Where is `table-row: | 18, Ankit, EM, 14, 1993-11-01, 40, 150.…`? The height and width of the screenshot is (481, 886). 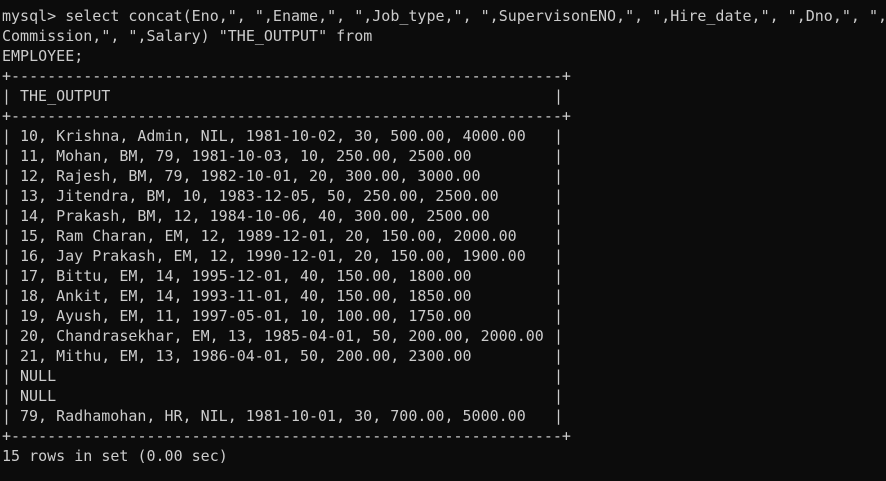
table-row: | 18, Ankit, EM, 14, 1993-11-01, 40, 150.… is located at coordinates (444, 296).